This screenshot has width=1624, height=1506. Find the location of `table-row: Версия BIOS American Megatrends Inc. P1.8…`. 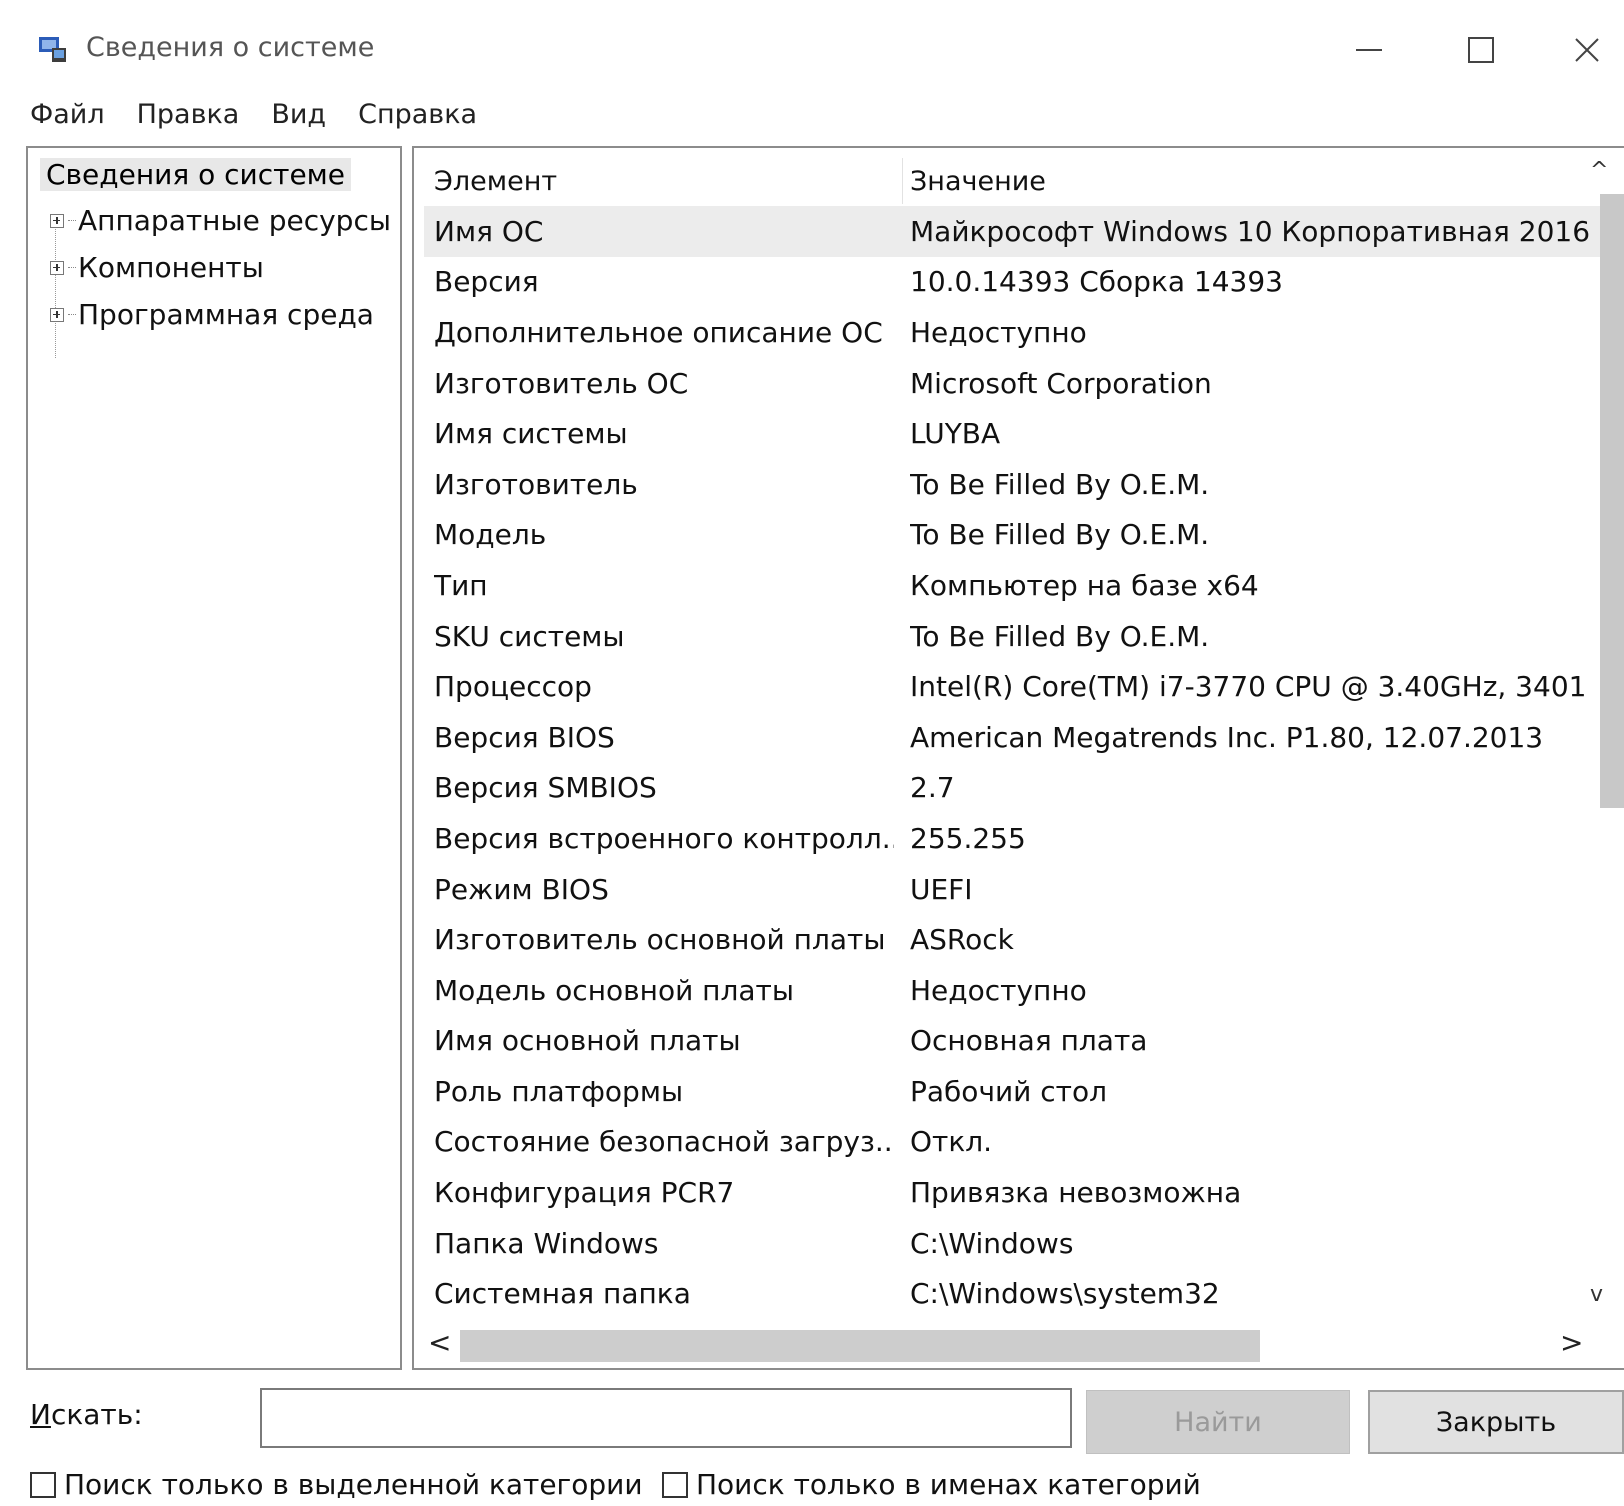

table-row: Версия BIOS American Megatrends Inc. P1.8… is located at coordinates (1013, 737).